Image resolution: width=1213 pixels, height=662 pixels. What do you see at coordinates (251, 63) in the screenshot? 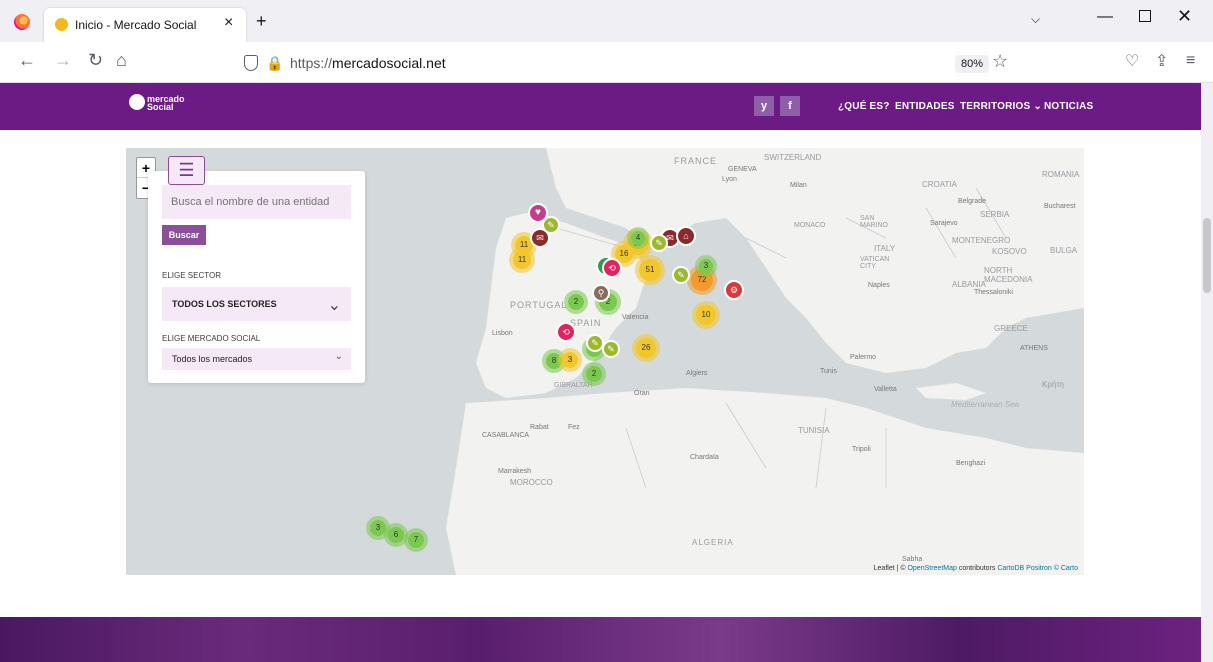
I see `shield-icon` at bounding box center [251, 63].